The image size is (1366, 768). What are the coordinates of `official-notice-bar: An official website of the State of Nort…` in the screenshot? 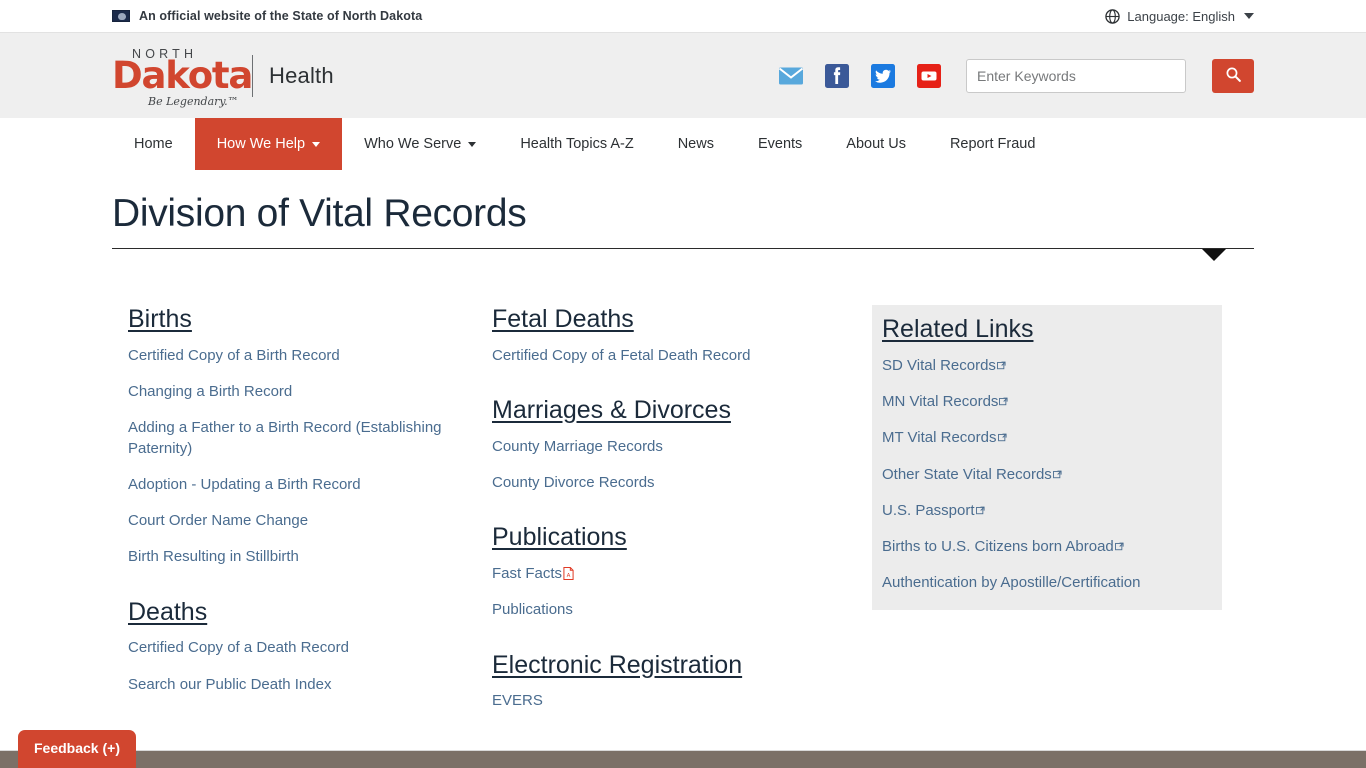 It's located at (683, 16).